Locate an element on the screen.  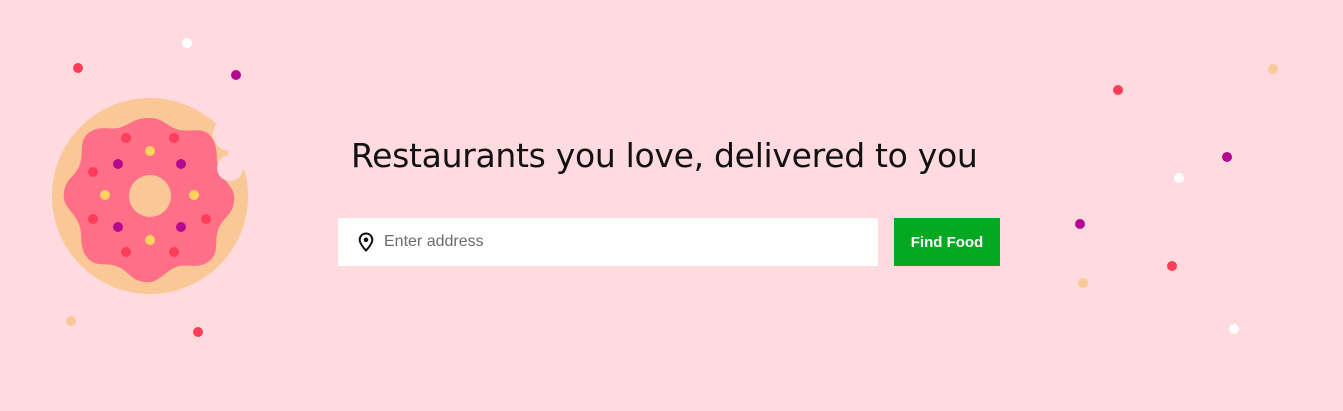
location-pin-icon is located at coordinates (366, 242).